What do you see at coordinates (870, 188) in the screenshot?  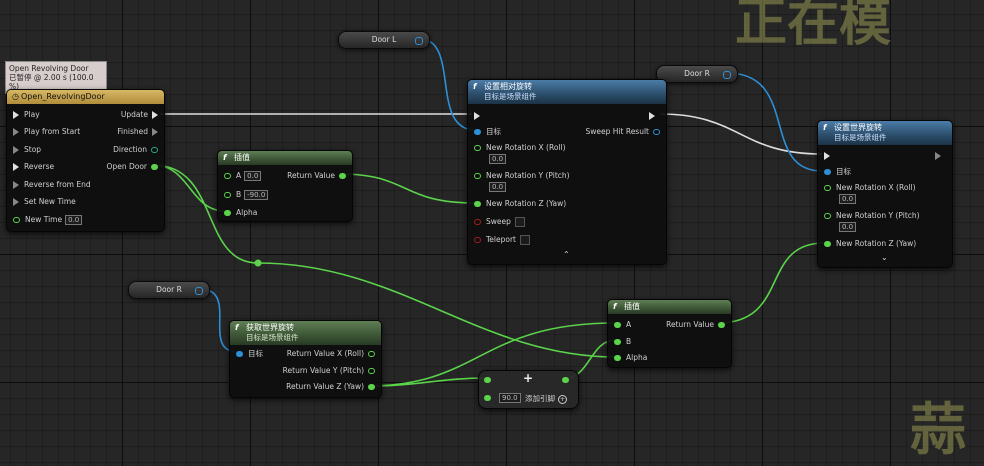 I see `swr-pin-rot-x: New Rotation X (Roll)` at bounding box center [870, 188].